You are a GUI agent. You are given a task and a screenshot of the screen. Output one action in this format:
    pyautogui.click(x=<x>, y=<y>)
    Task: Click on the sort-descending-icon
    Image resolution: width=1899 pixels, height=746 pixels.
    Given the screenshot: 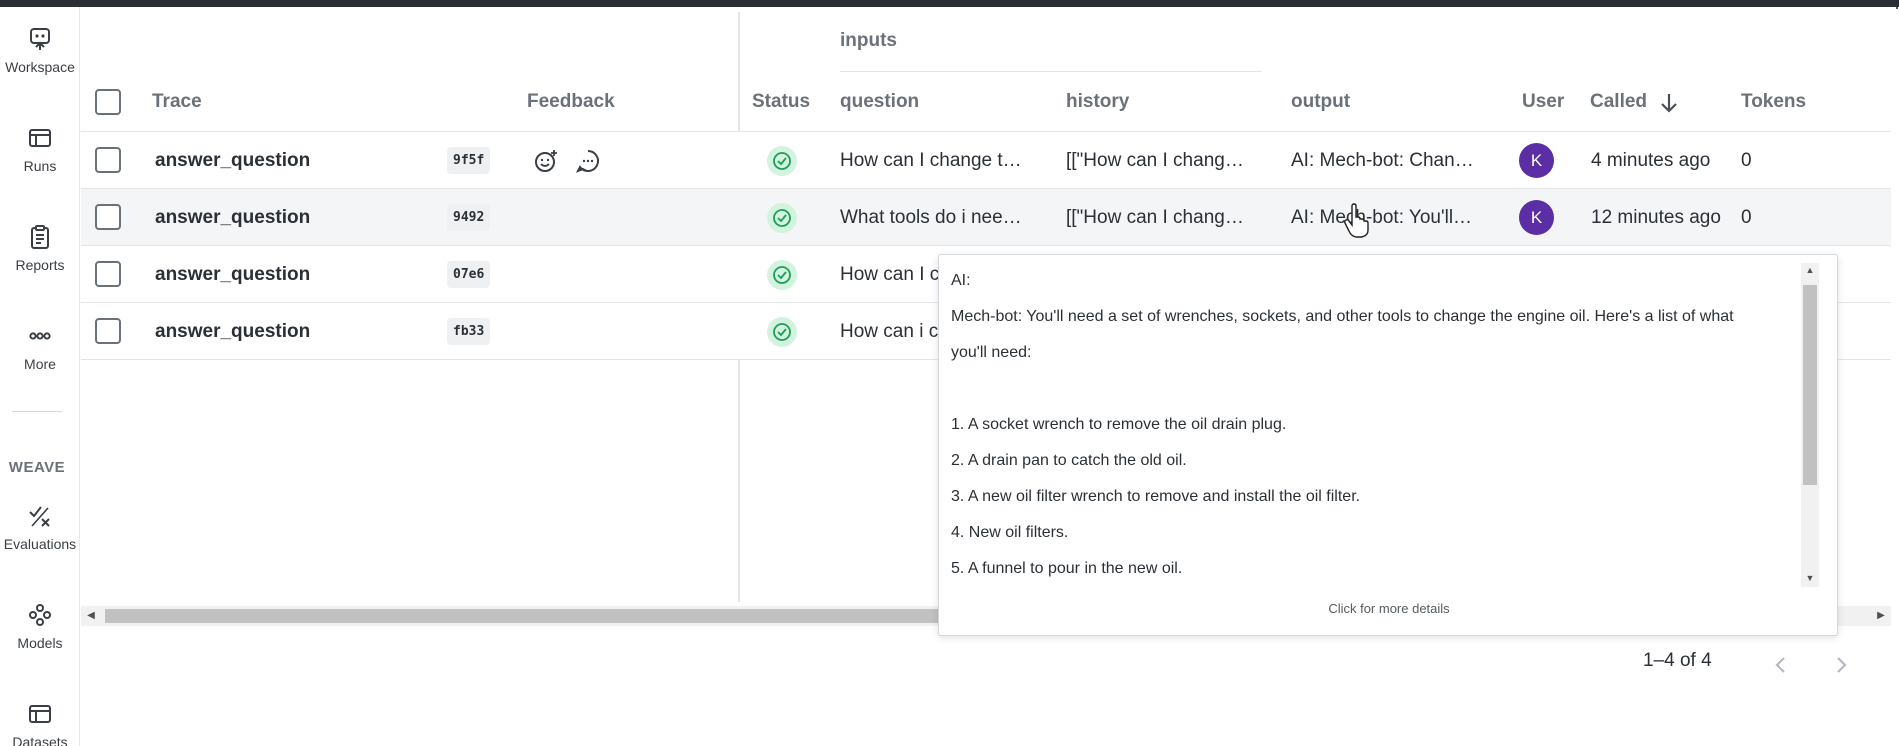 What is the action you would take?
    pyautogui.click(x=1669, y=103)
    